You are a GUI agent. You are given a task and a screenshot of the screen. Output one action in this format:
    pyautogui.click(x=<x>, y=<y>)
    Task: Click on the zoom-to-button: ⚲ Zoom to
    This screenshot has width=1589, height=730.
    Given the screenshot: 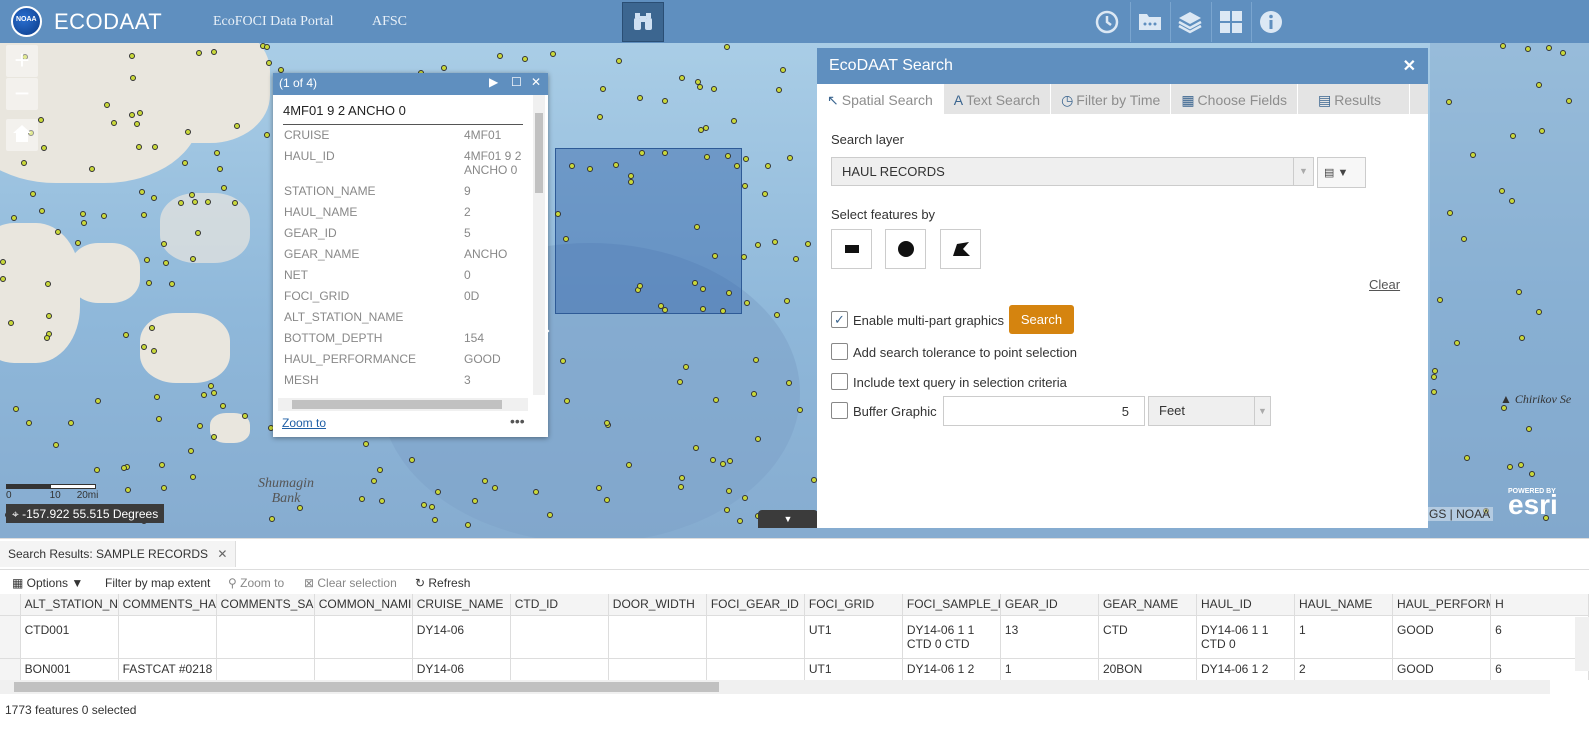 What is the action you would take?
    pyautogui.click(x=256, y=583)
    